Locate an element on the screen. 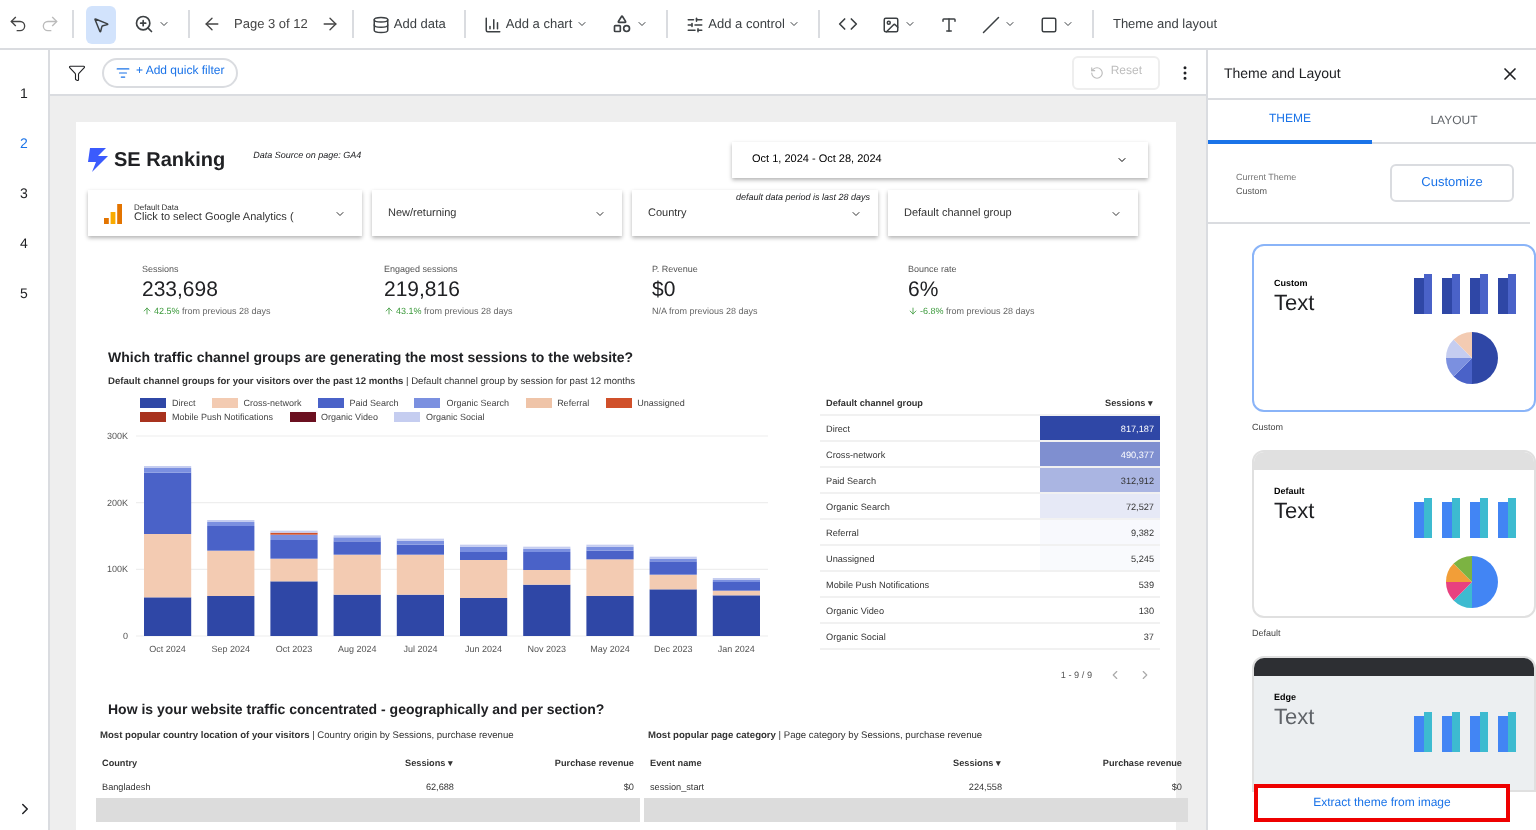 This screenshot has width=1536, height=830. brand-name: SE Ranking is located at coordinates (170, 160).